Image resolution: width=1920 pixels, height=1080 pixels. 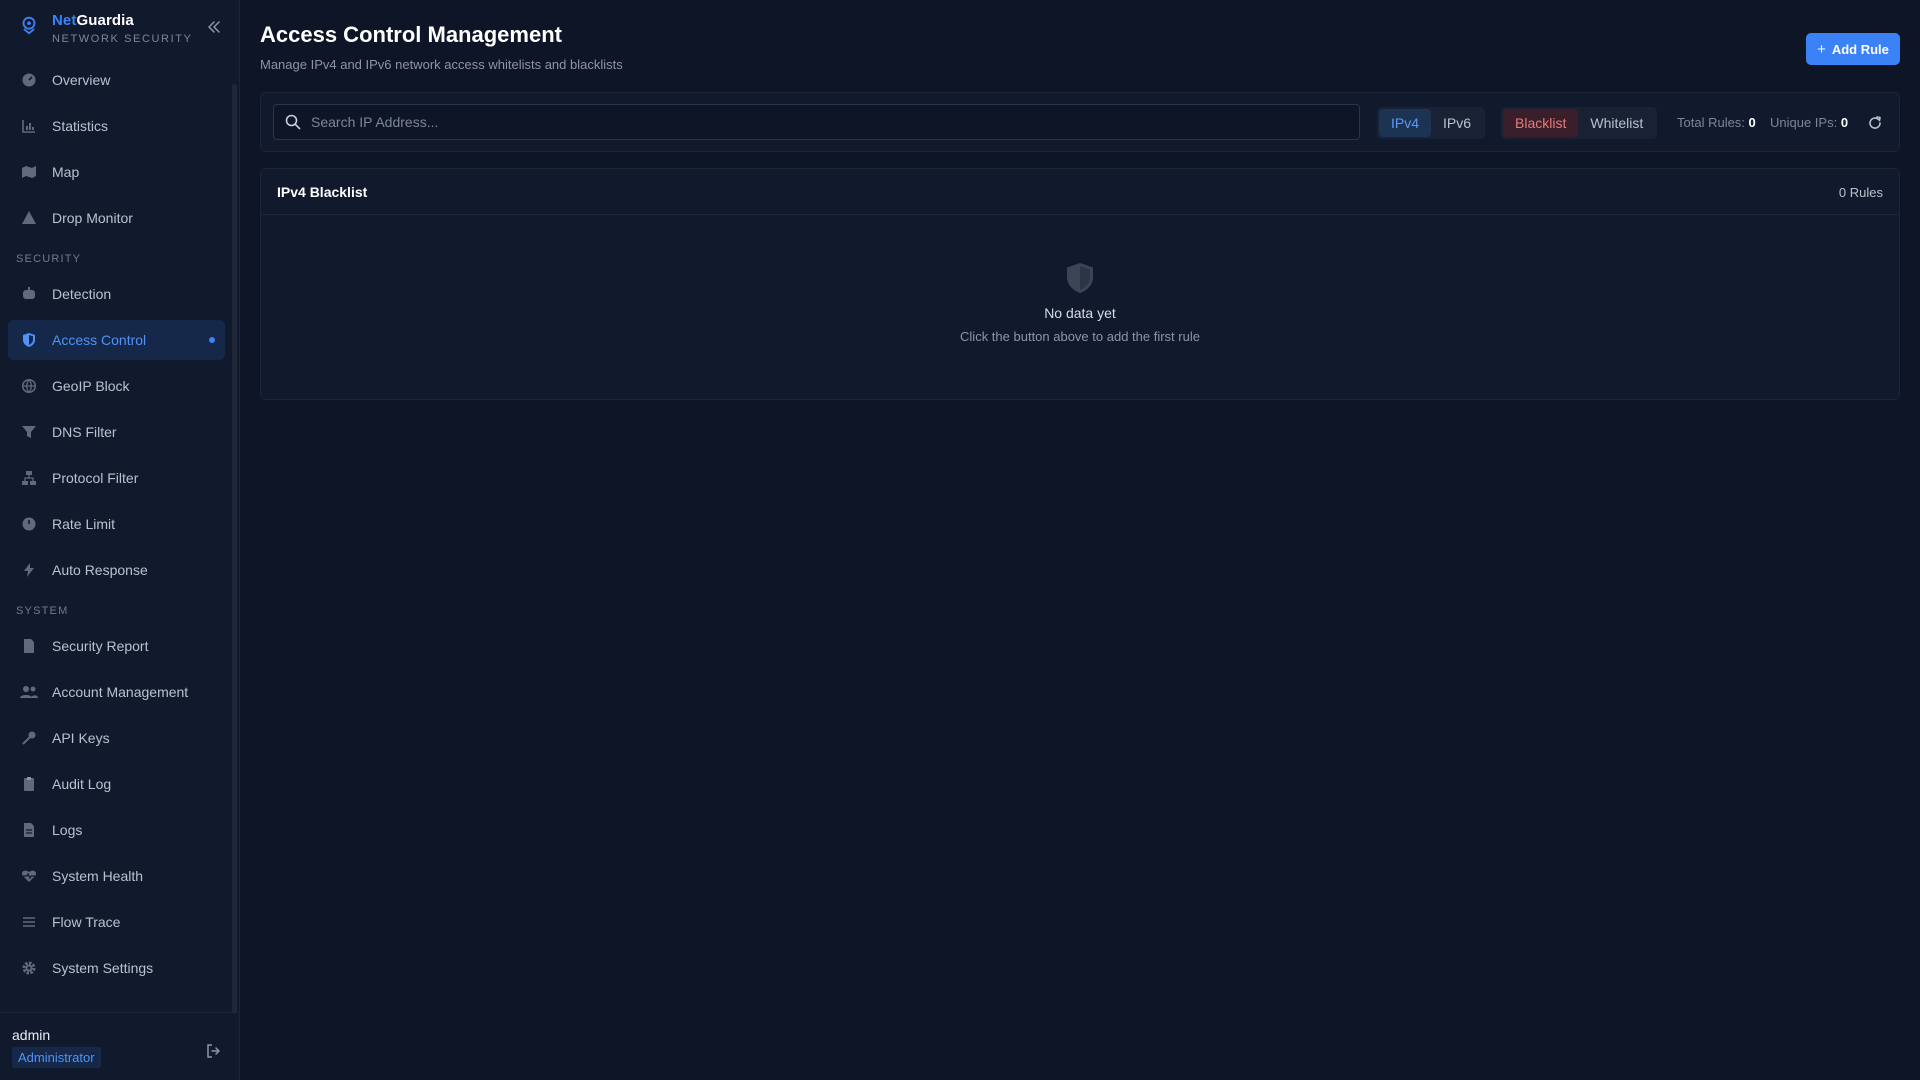 What do you see at coordinates (1457, 123) in the screenshot?
I see `ipv6-tab: IPv6` at bounding box center [1457, 123].